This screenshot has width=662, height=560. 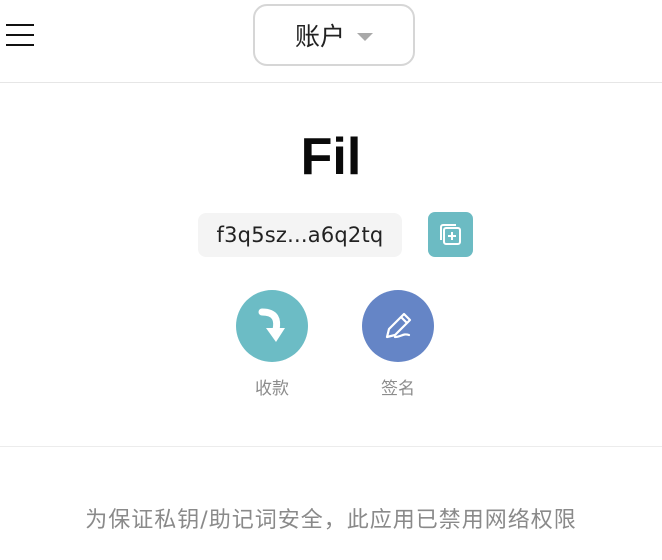 What do you see at coordinates (331, 157) in the screenshot?
I see `coin-title: Fil` at bounding box center [331, 157].